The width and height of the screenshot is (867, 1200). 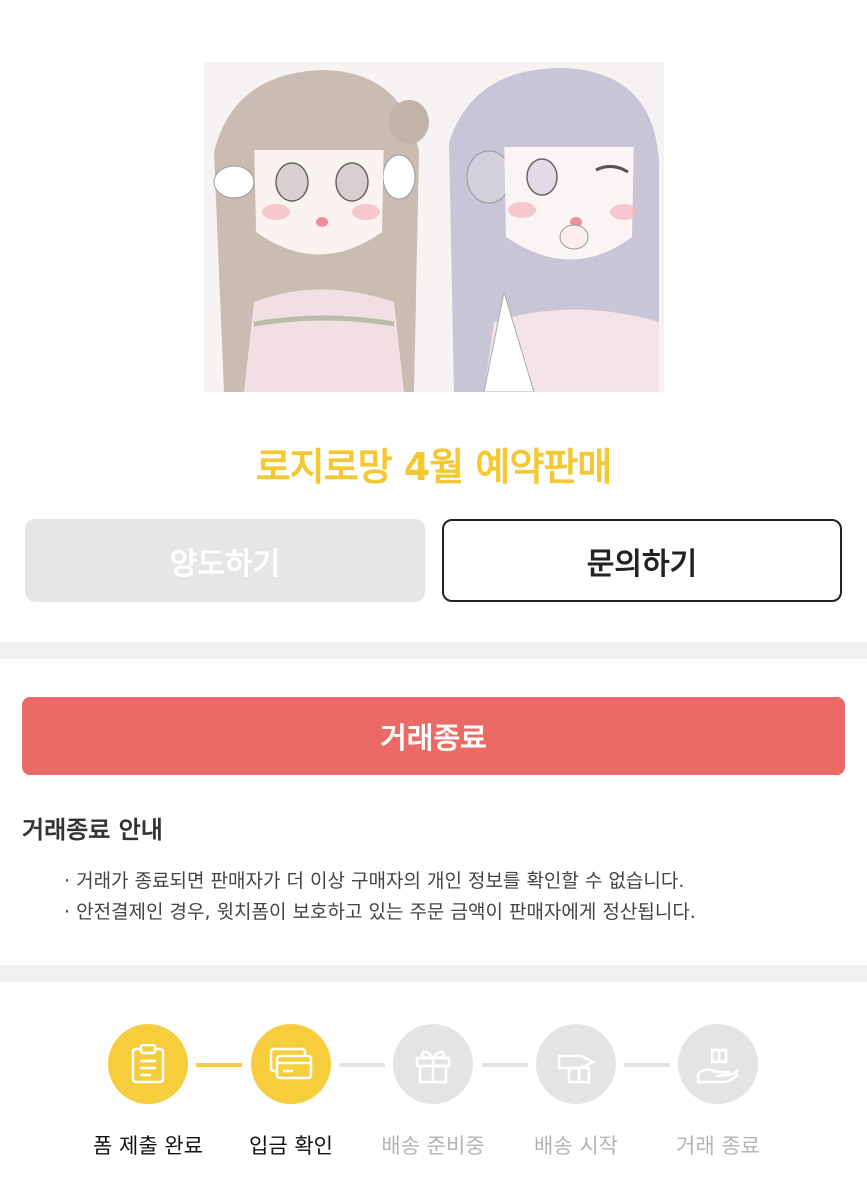 I want to click on end-trade-button: 거래종료, so click(x=433, y=736).